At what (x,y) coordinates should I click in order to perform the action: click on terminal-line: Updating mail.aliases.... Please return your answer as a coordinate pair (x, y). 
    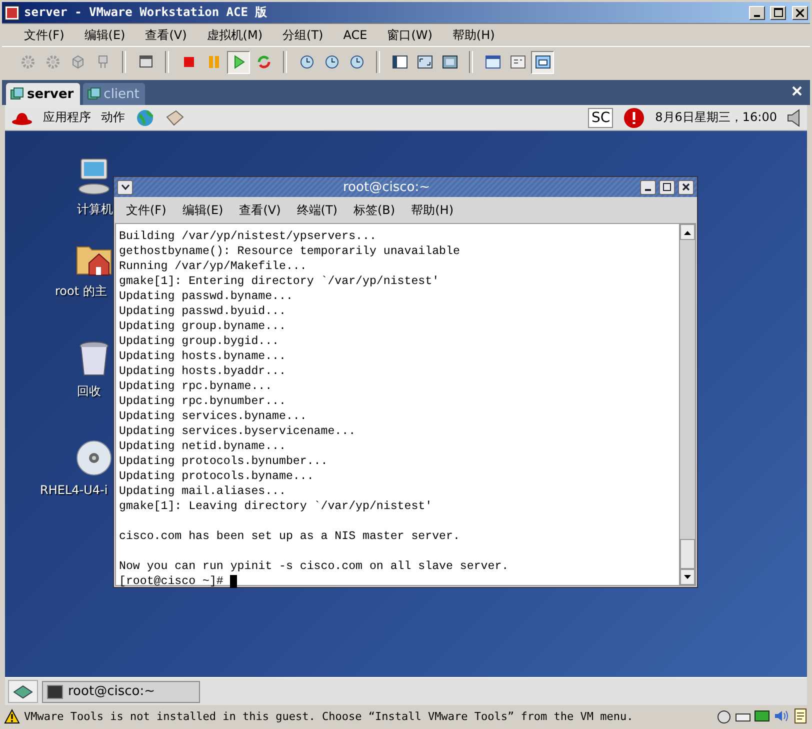
    Looking at the image, I should click on (203, 491).